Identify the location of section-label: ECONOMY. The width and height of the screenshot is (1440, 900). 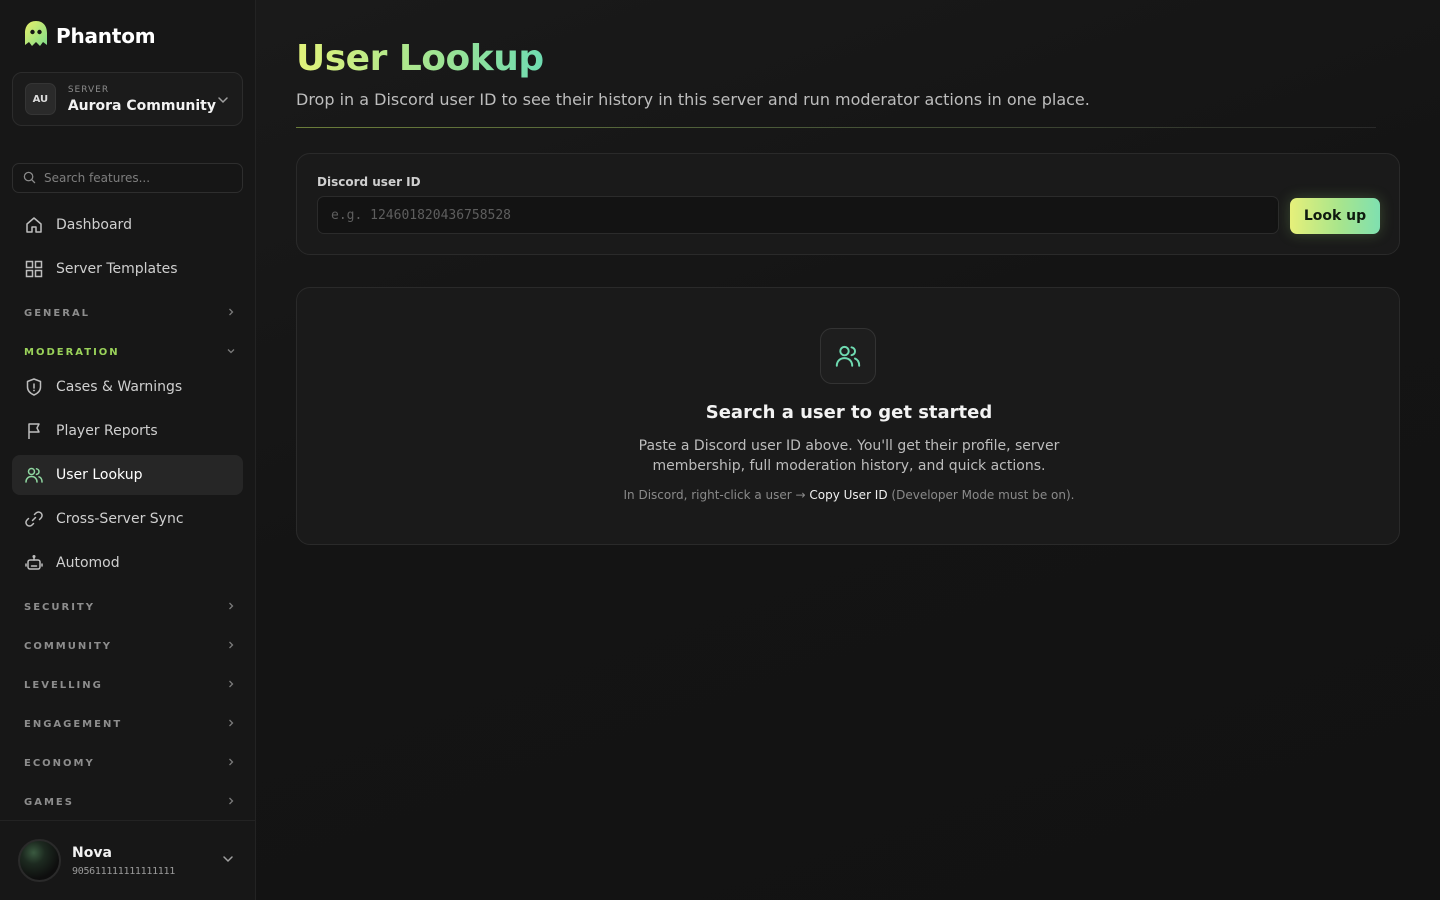
(59, 763).